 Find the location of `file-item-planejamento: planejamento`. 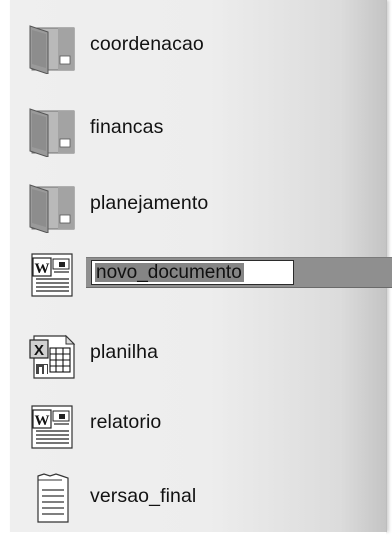

file-item-planejamento: planejamento is located at coordinates (201, 205).